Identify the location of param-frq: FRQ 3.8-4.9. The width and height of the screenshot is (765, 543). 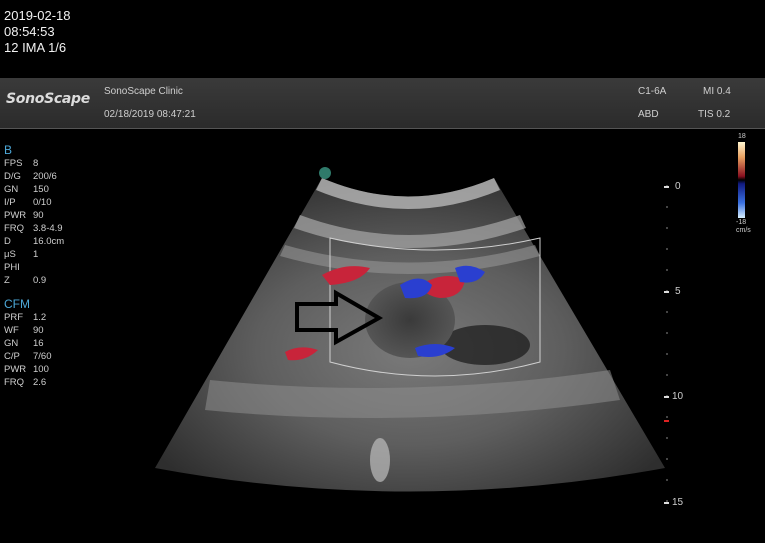
(33, 228).